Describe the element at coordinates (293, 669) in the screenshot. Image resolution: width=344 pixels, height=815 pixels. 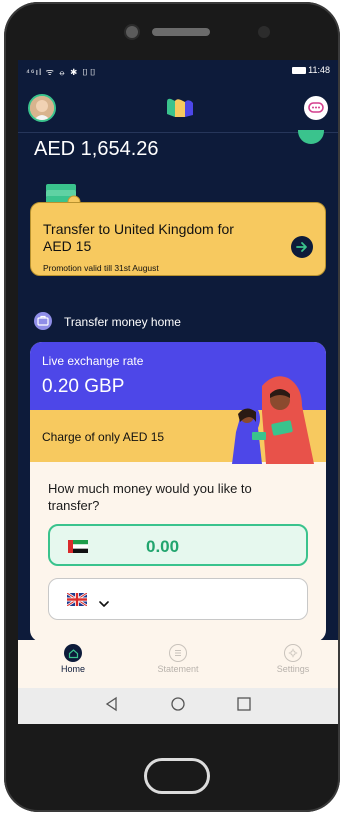
I see `nav-settings-label: Settings` at that location.